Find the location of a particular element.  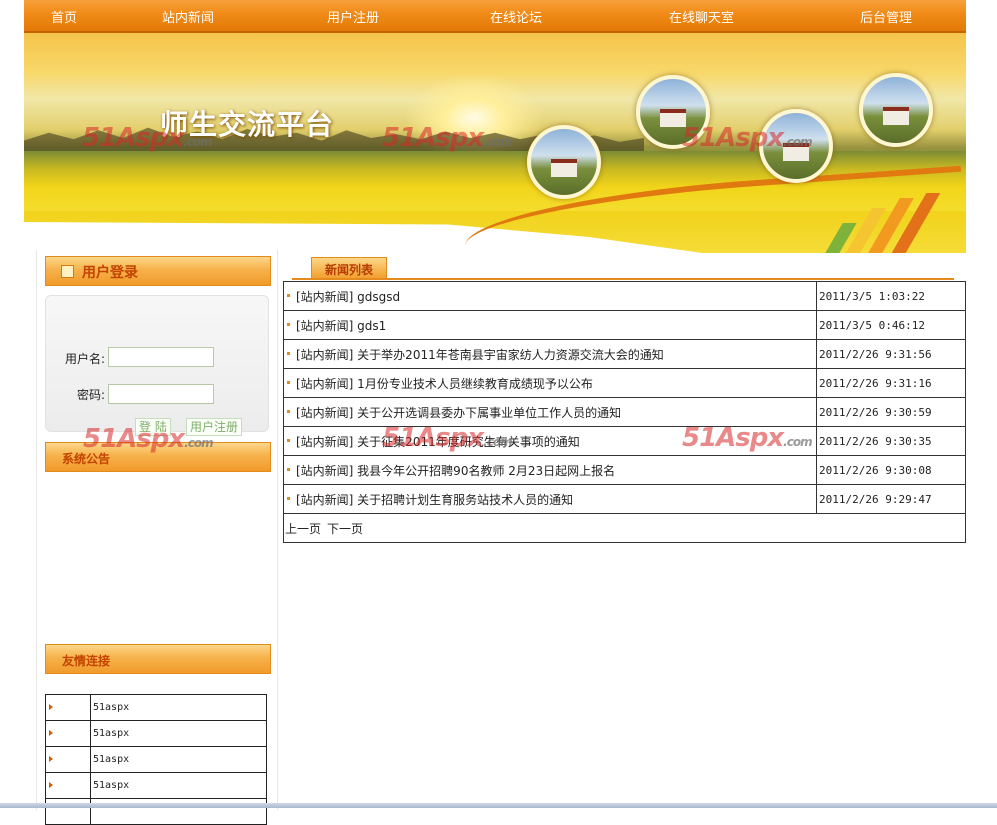

notice-panel-header: 系统公告 is located at coordinates (158, 457).